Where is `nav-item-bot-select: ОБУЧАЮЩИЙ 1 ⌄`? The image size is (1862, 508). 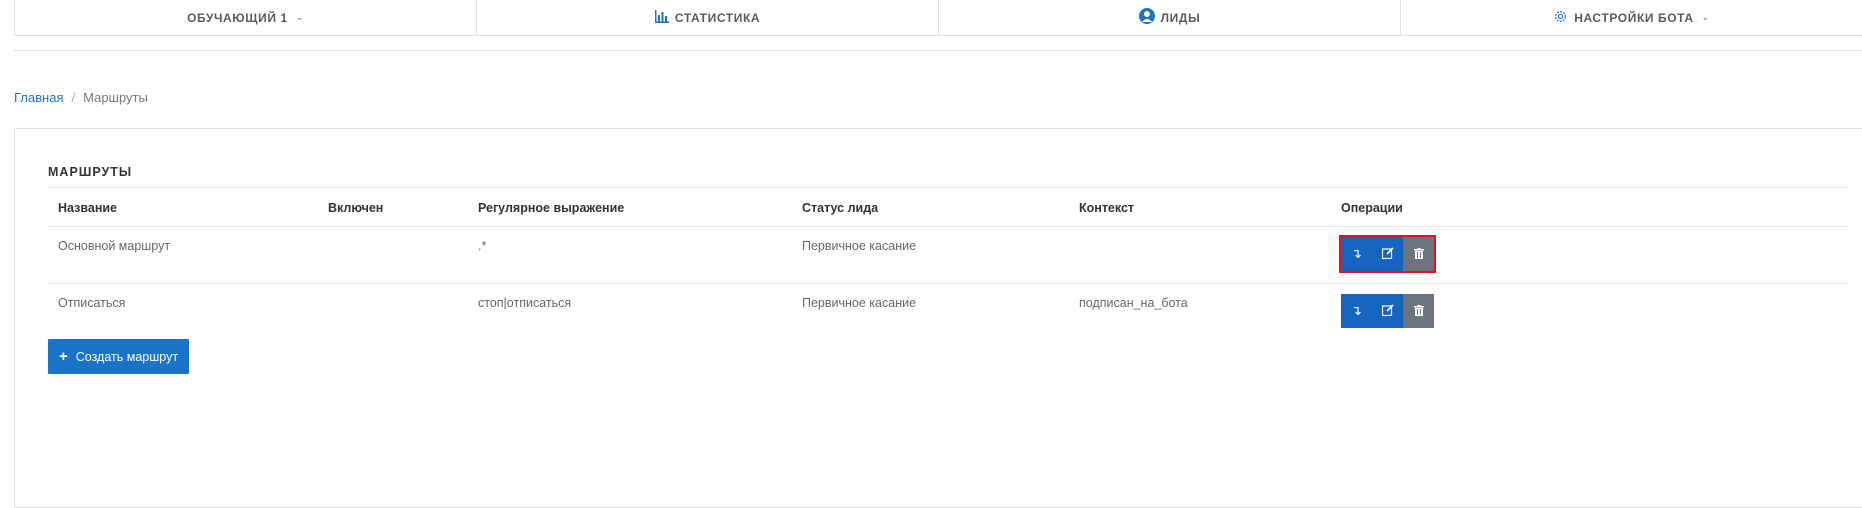 nav-item-bot-select: ОБУЧАЮЩИЙ 1 ⌄ is located at coordinates (246, 17).